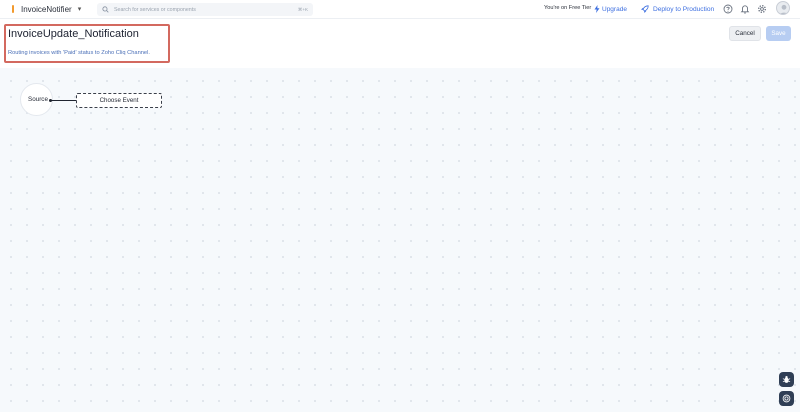 Image resolution: width=800 pixels, height=412 pixels. I want to click on cancel-button: Cancel, so click(745, 33).